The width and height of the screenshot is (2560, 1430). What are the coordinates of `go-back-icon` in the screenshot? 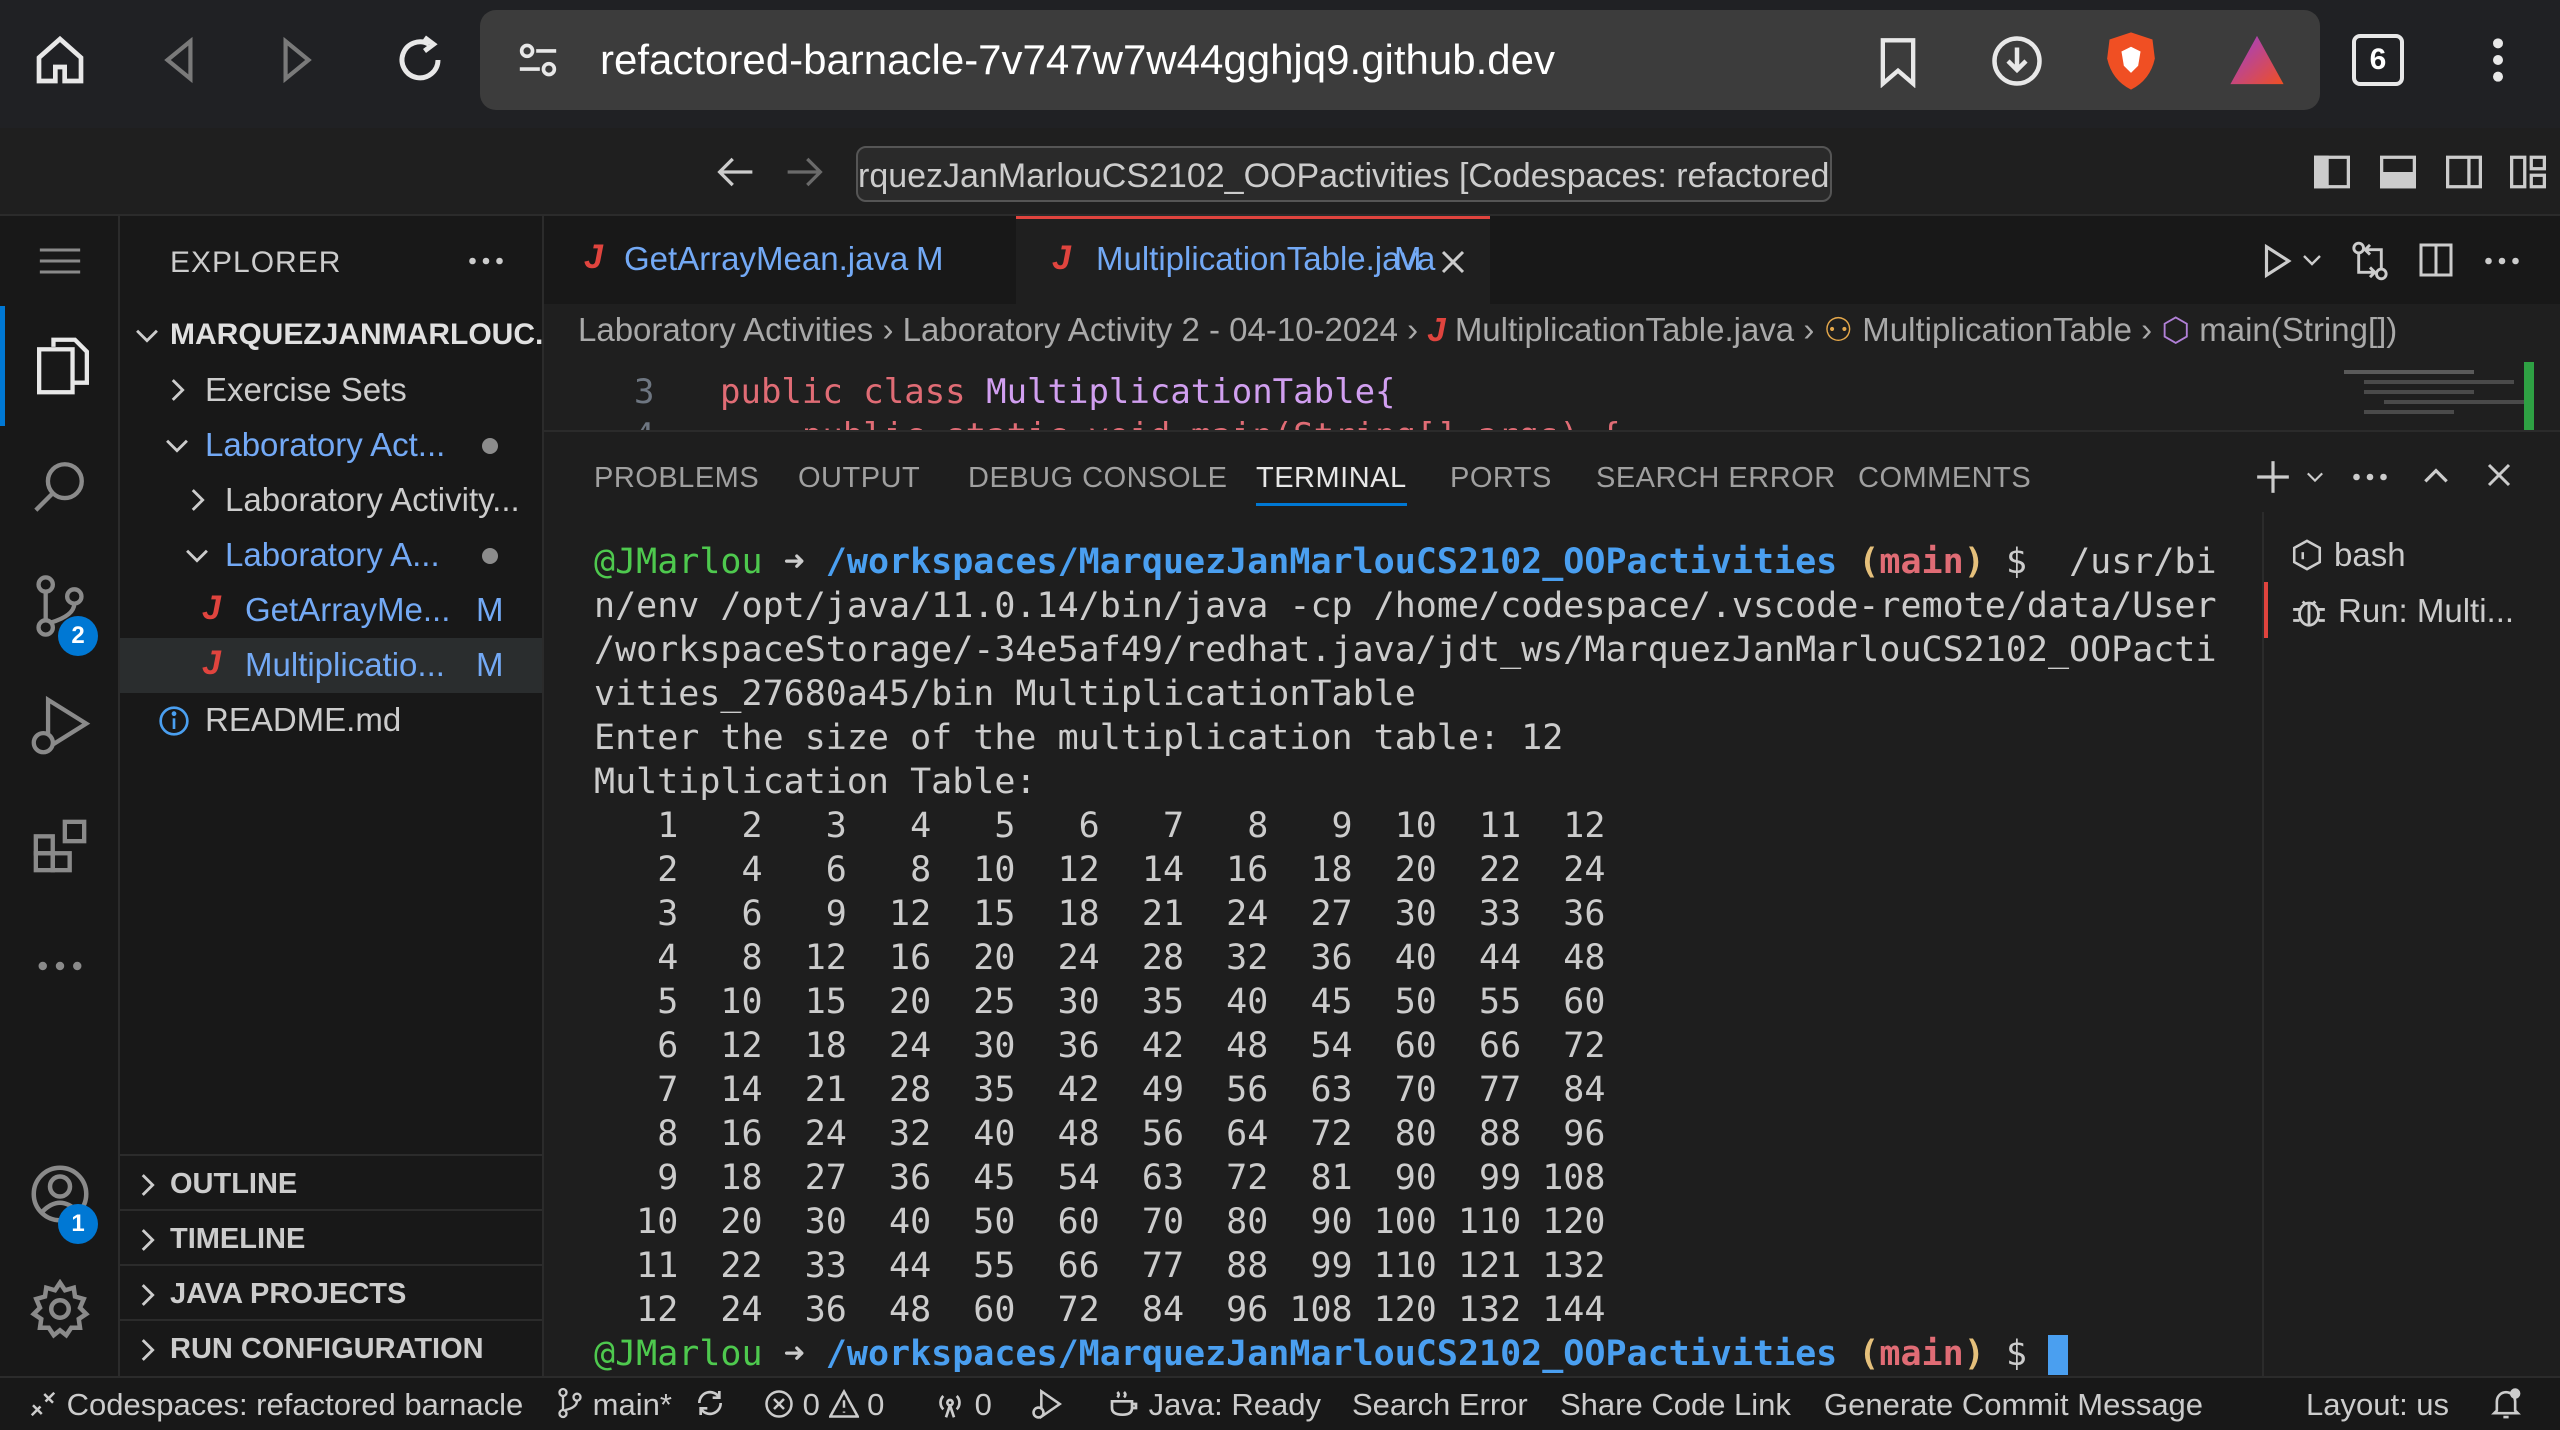 It's located at (736, 172).